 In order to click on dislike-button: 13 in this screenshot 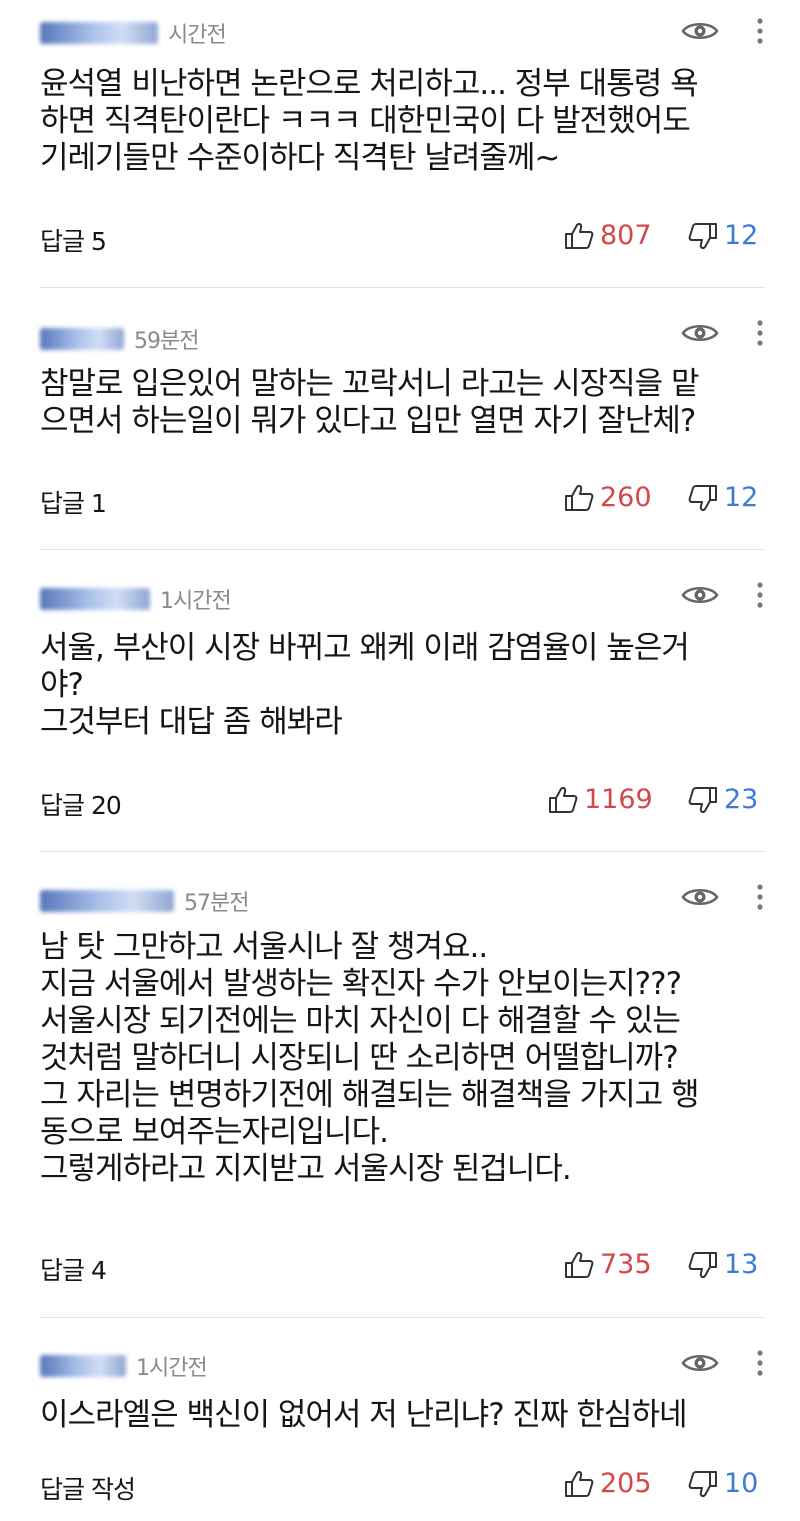, I will do `click(723, 1264)`.